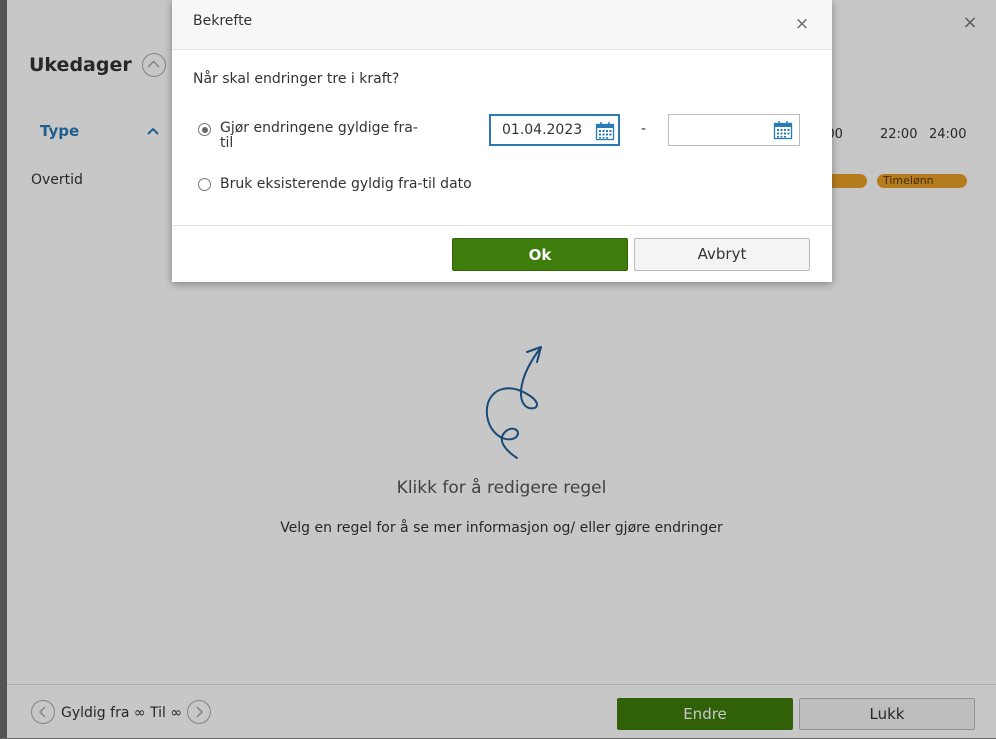 The image size is (996, 739). I want to click on dialog-title: Bekrefte, so click(223, 21).